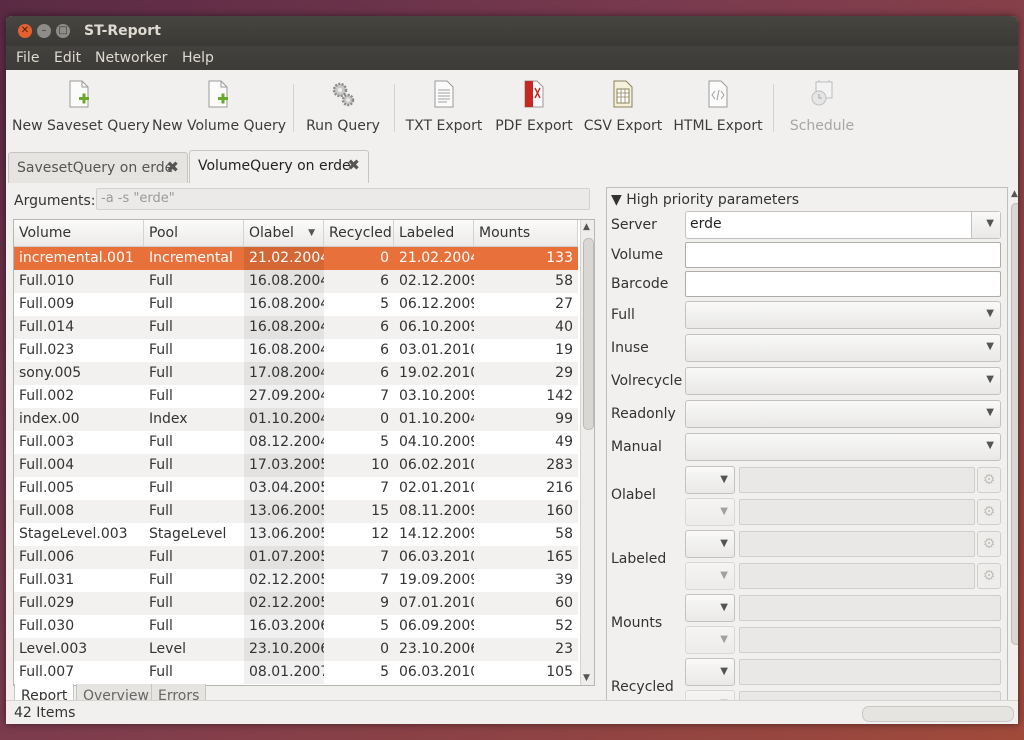 The image size is (1024, 740). I want to click on olabel-value-input, so click(857, 480).